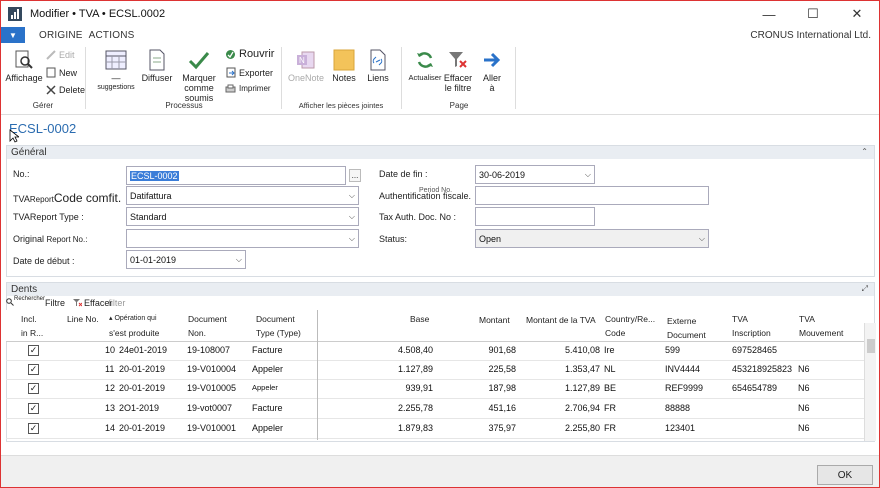  What do you see at coordinates (502, 428) in the screenshot?
I see `montant-cell: 375,97` at bounding box center [502, 428].